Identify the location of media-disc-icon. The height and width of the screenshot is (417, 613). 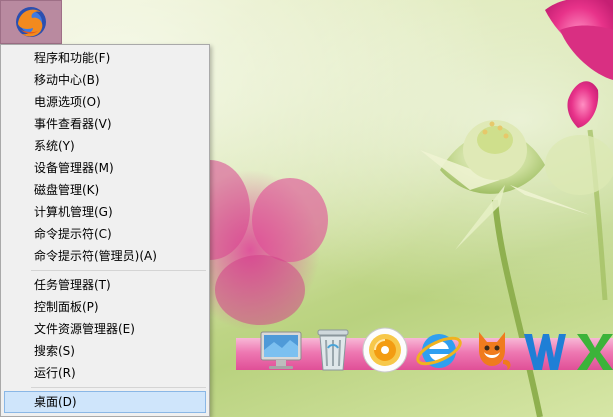
(385, 348).